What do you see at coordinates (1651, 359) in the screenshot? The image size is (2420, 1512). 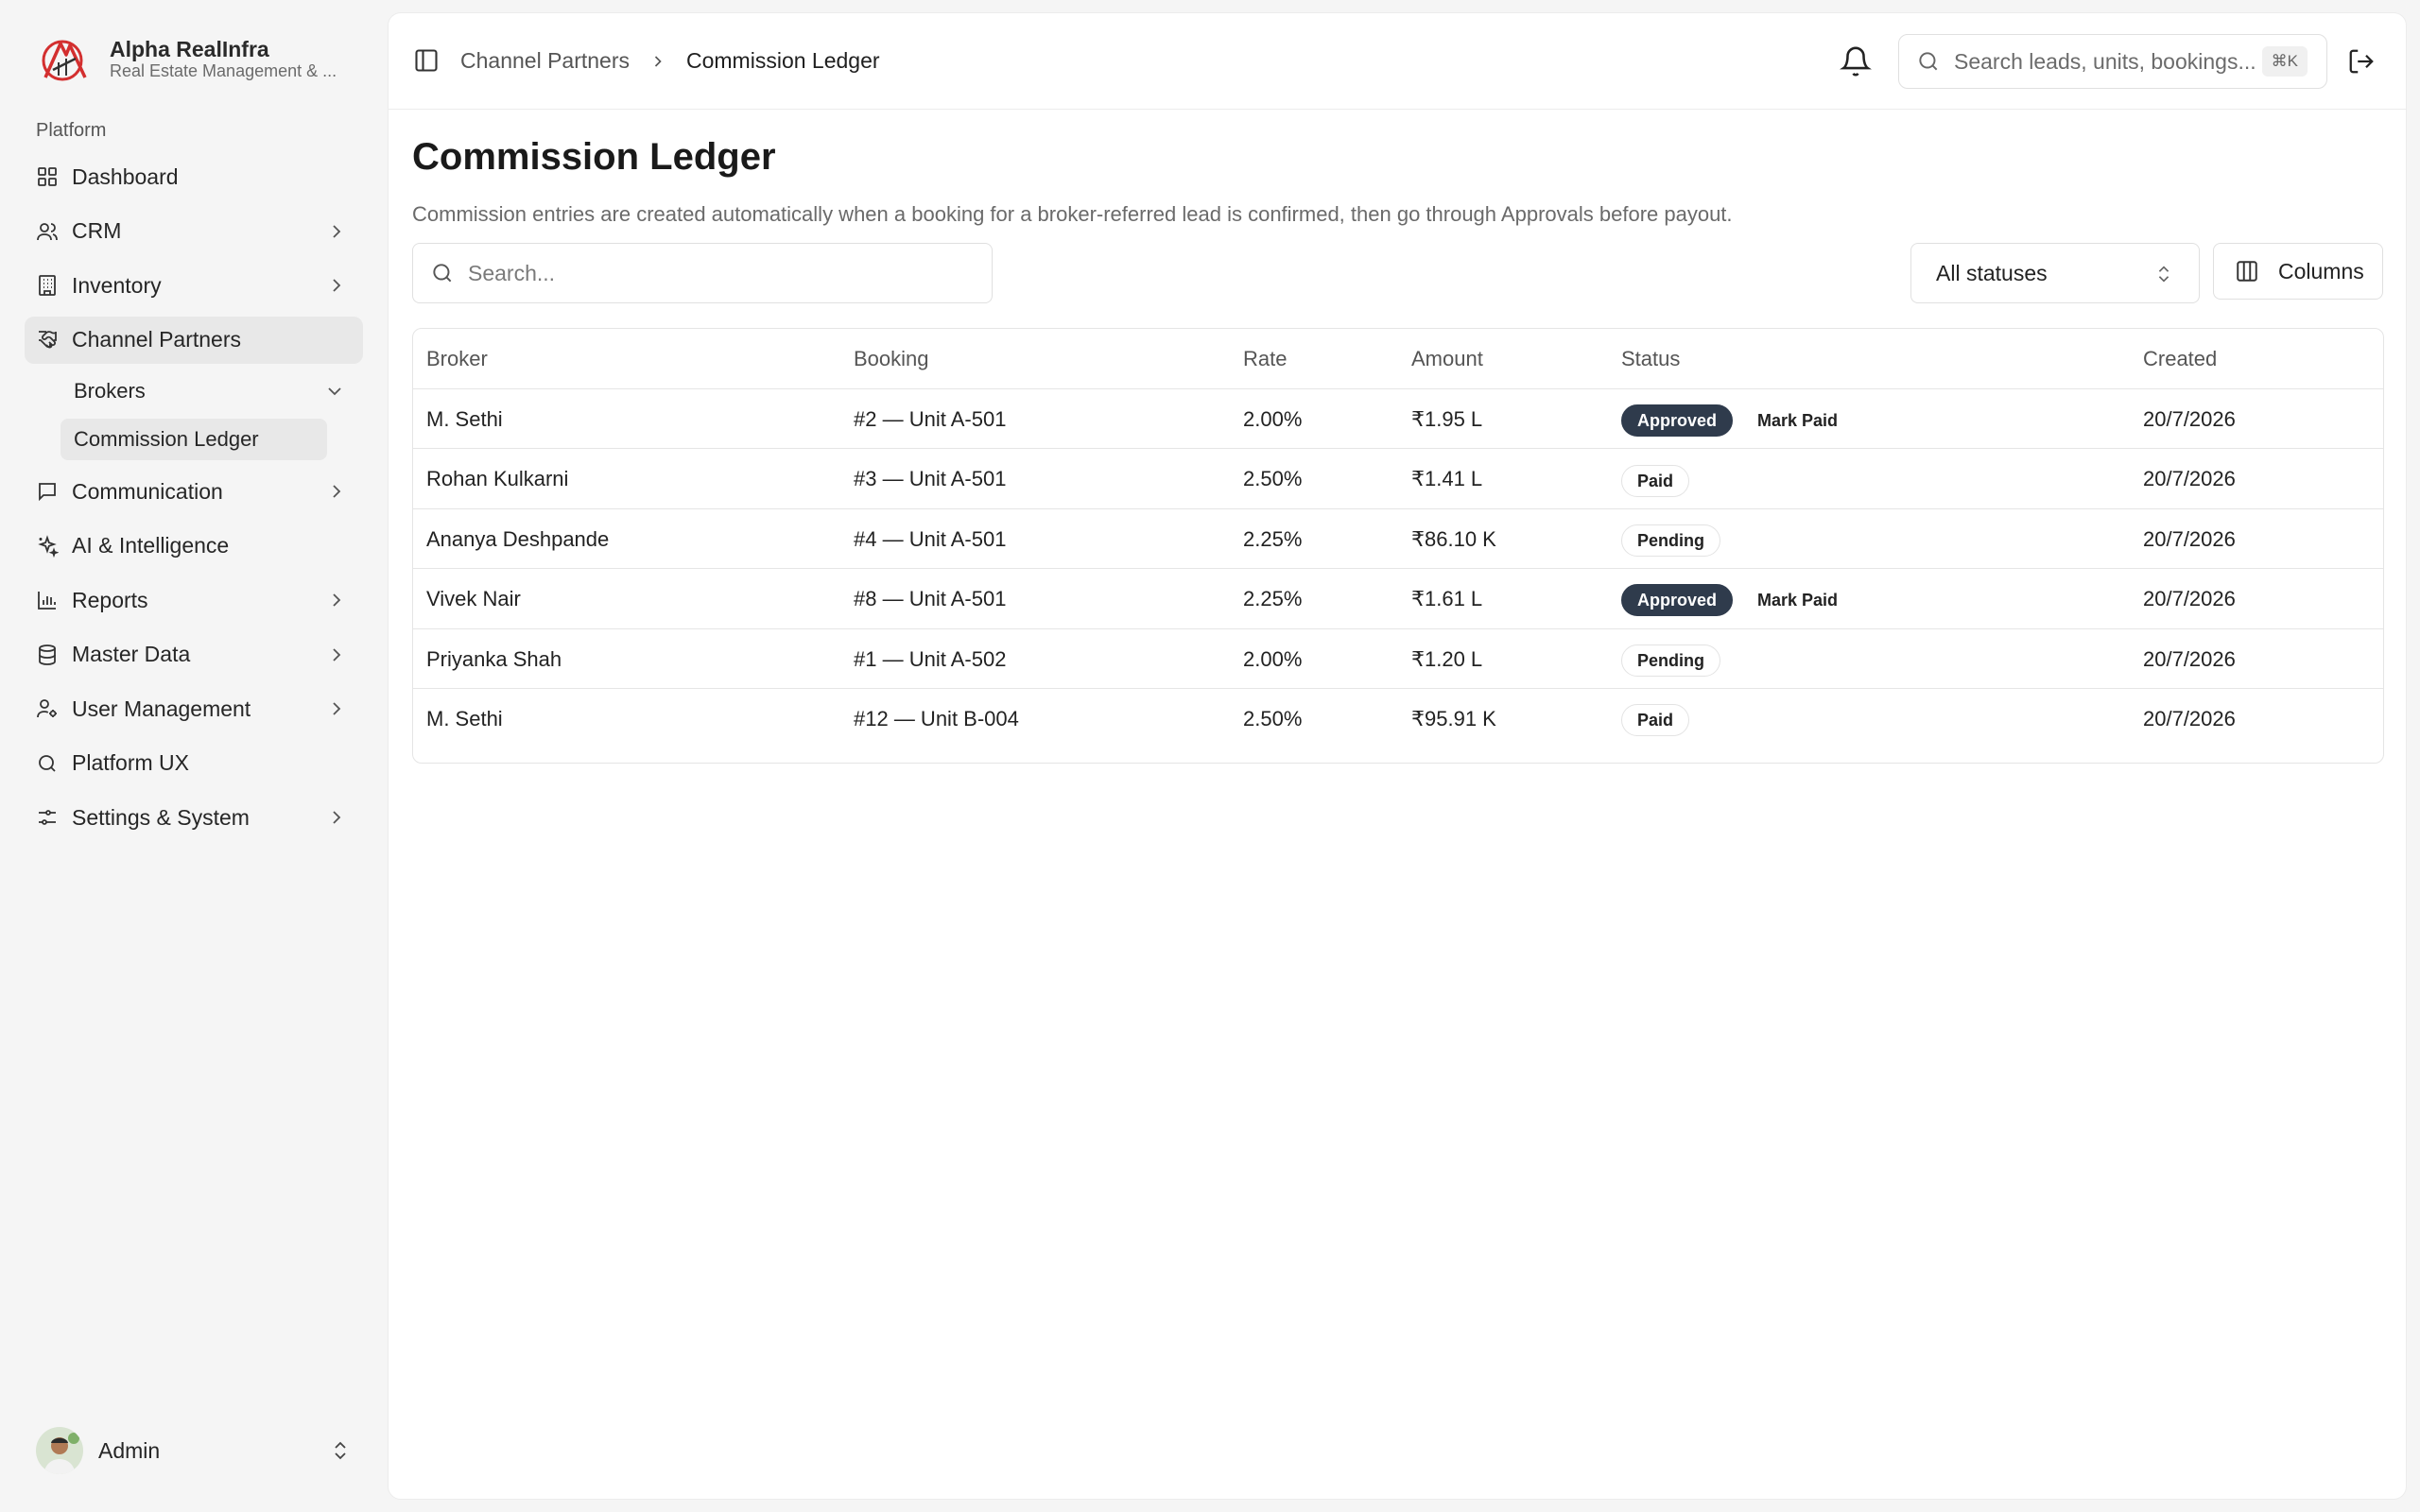 I see `column-header-status: Status` at bounding box center [1651, 359].